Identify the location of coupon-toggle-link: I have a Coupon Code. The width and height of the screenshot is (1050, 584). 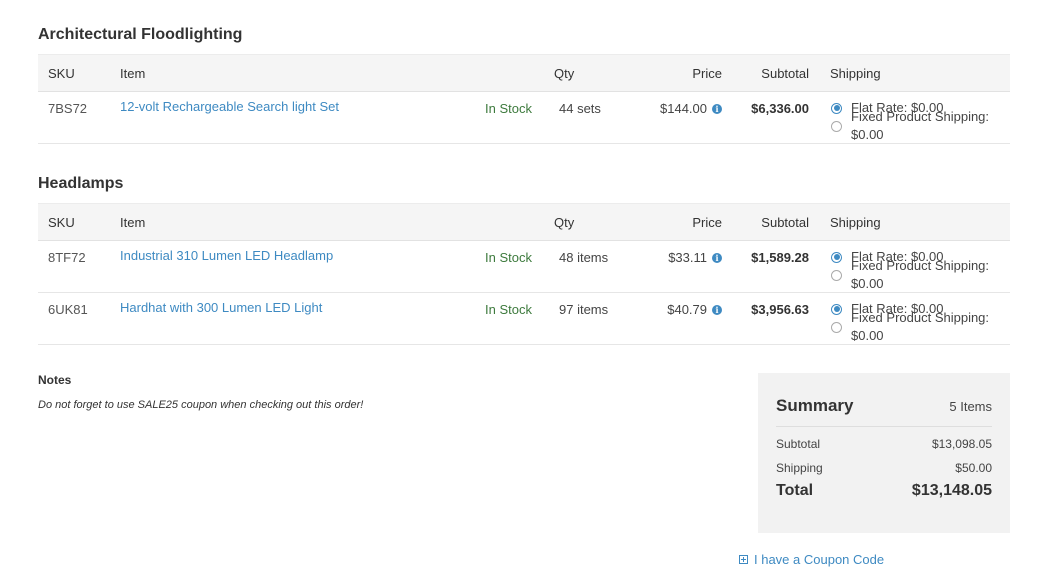
(811, 559).